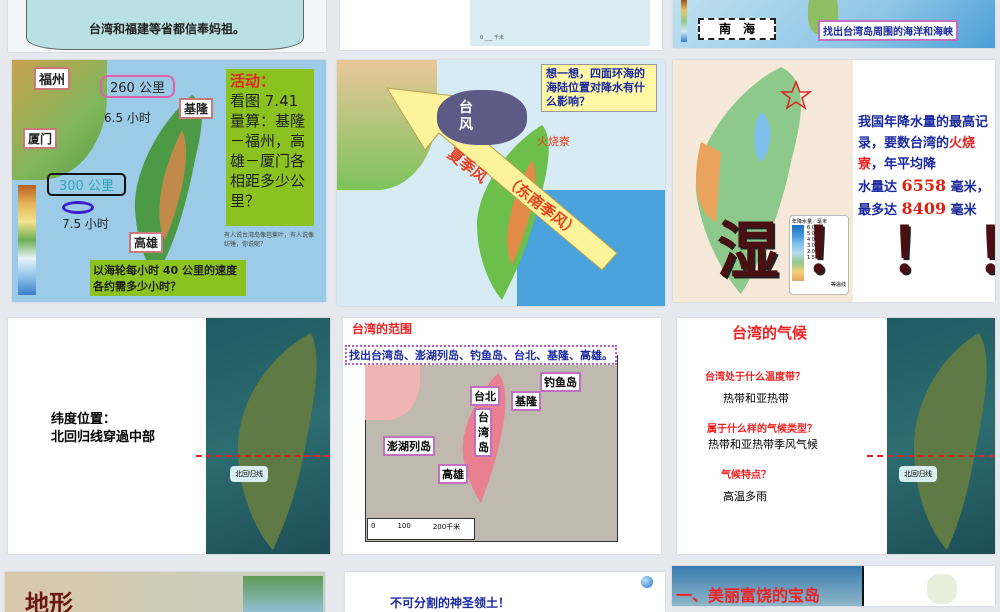 Image resolution: width=1000 pixels, height=612 pixels. I want to click on latitude-title: 纬度位置：, so click(84, 419).